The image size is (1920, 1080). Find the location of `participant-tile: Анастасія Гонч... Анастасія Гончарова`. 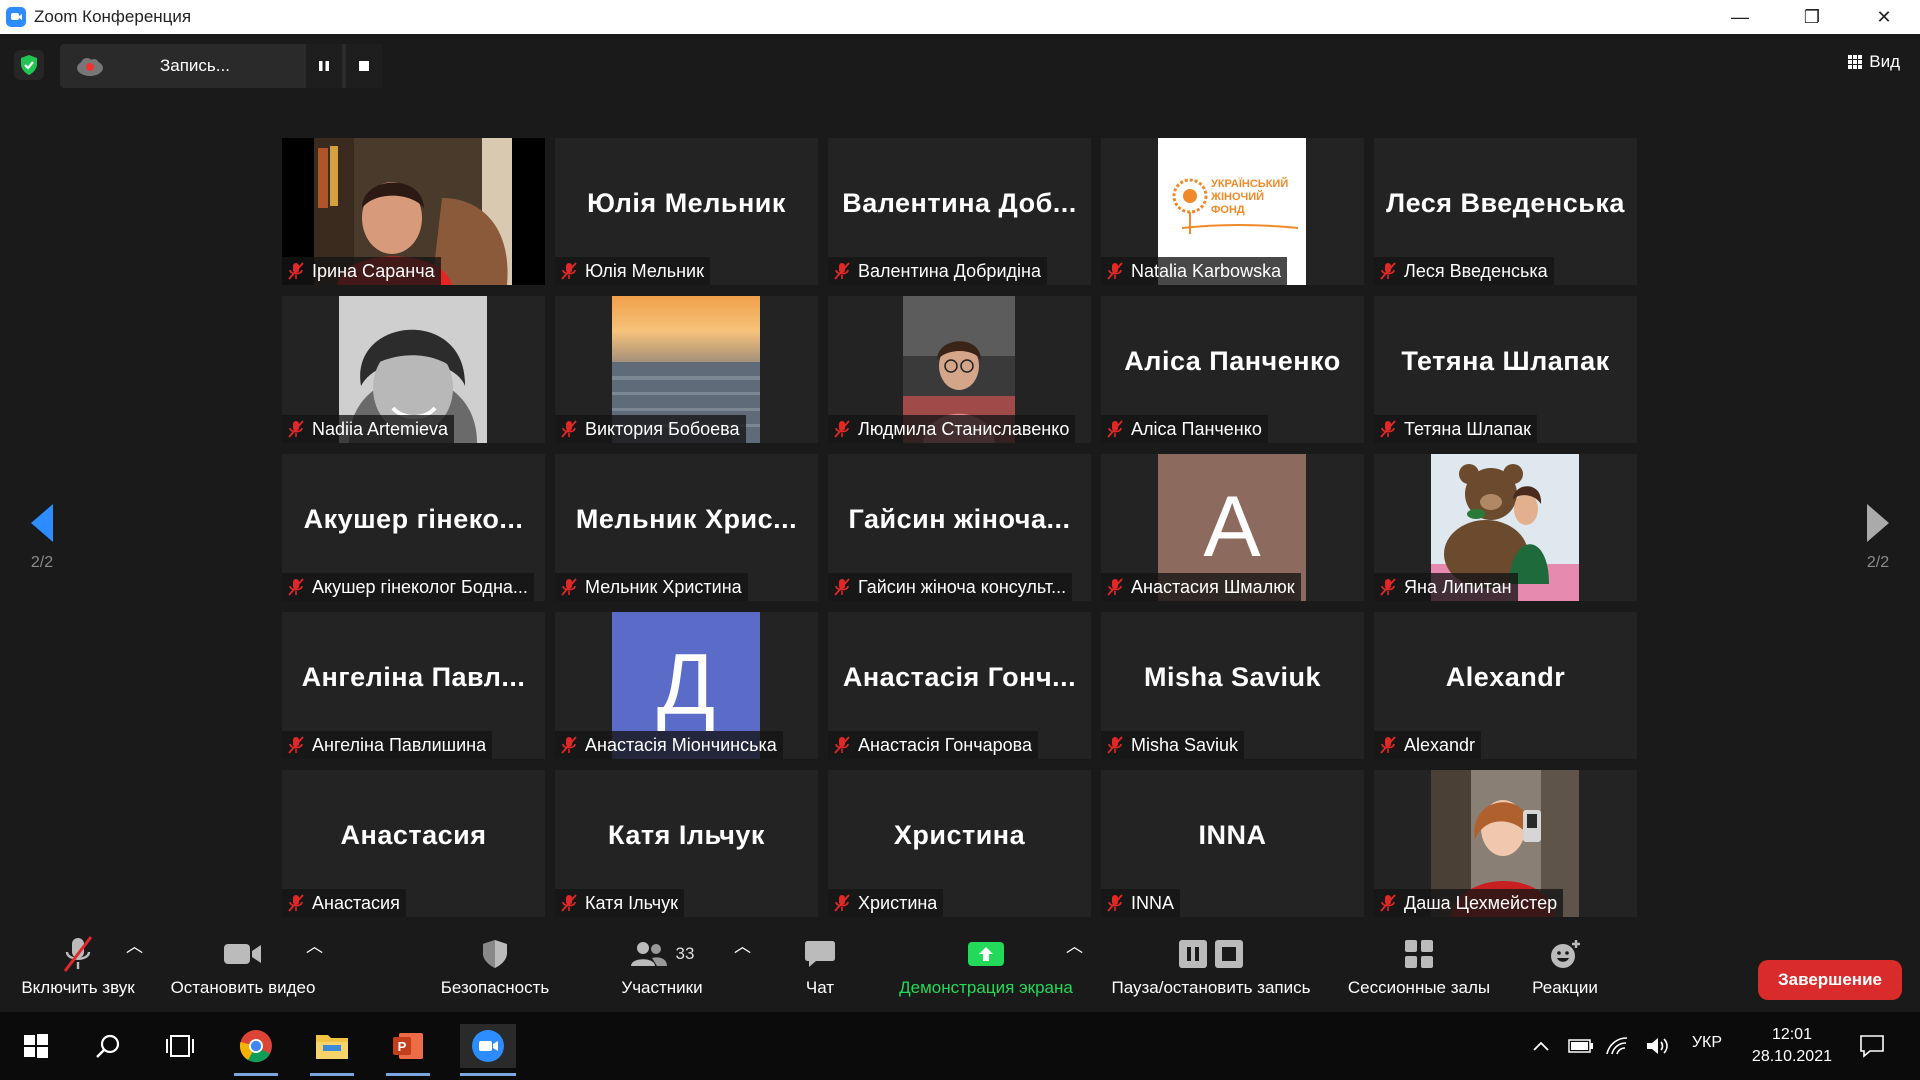

participant-tile: Анастасія Гонч... Анастасія Гончарова is located at coordinates (959, 685).